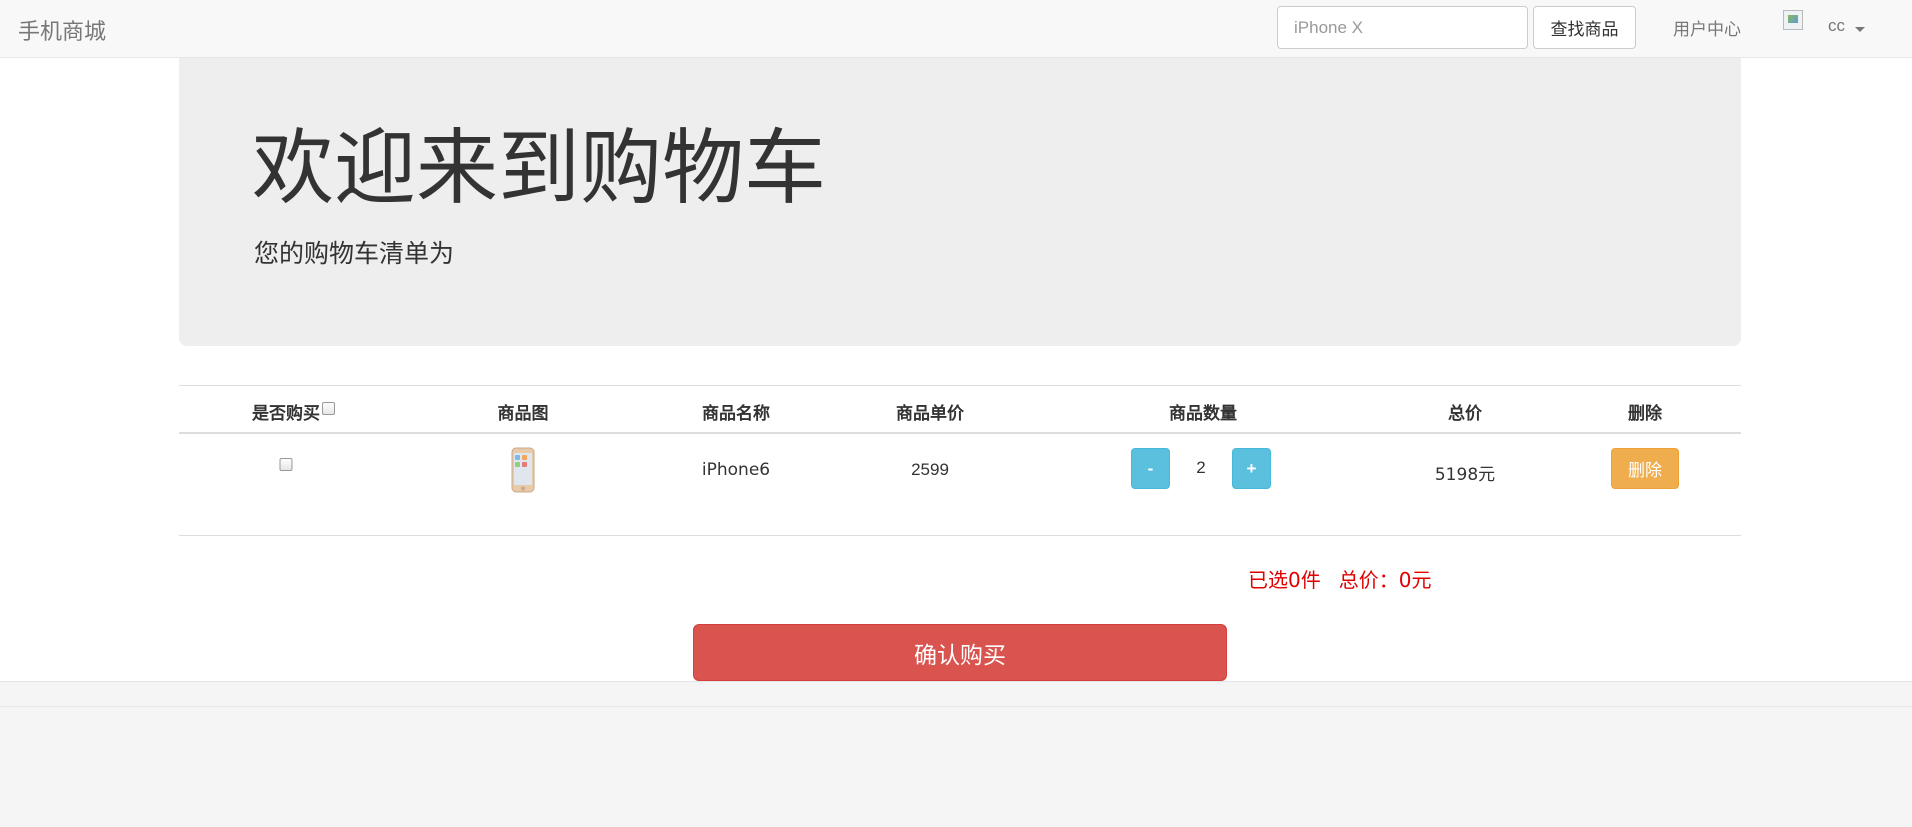  I want to click on delete-button: 删除, so click(1645, 468).